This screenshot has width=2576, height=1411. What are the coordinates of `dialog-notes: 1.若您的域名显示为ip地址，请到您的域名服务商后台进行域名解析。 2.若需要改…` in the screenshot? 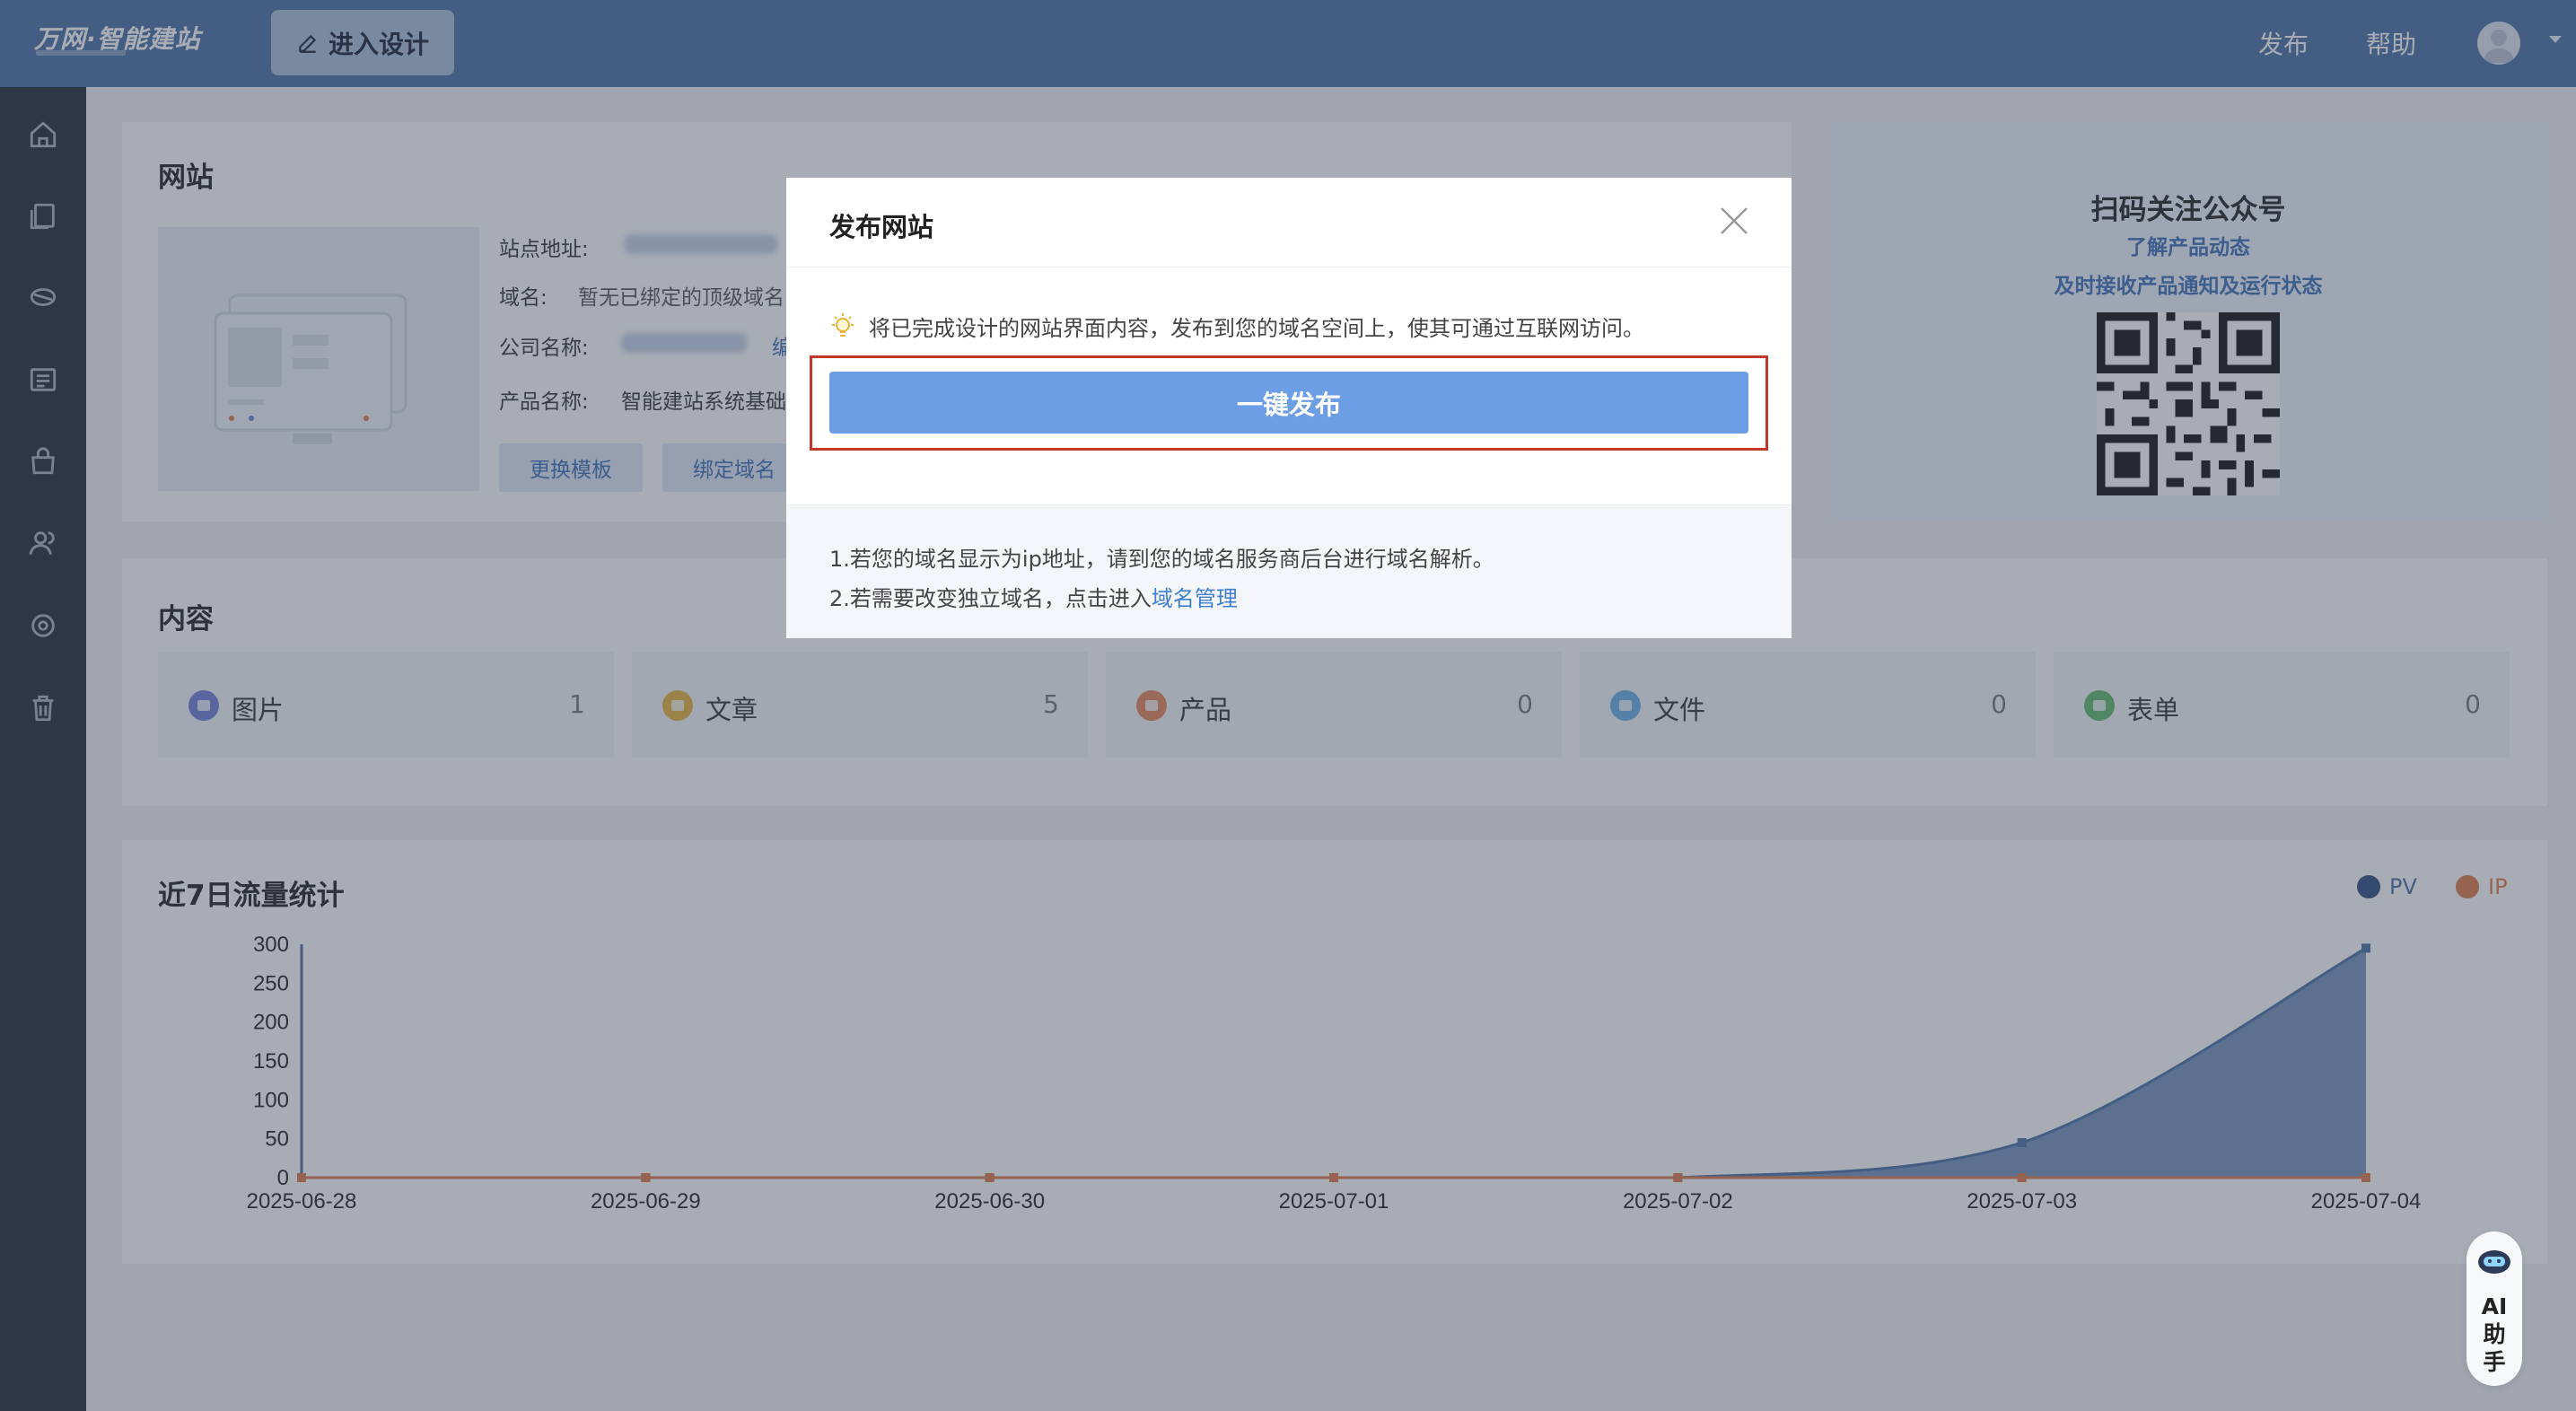 It's located at (1289, 571).